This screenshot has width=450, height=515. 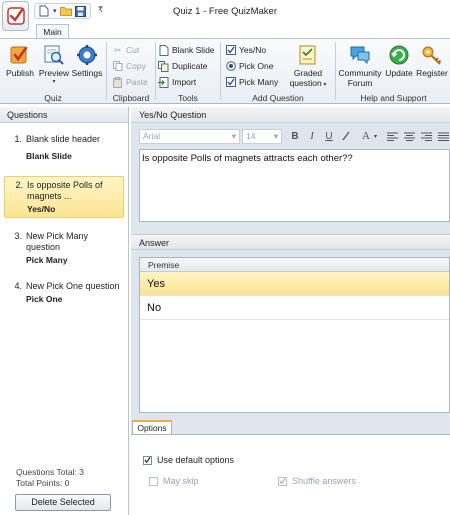 I want to click on formatting-toolbar: Arial ▾ 14 ▾ B I U A ▾, so click(x=294, y=136).